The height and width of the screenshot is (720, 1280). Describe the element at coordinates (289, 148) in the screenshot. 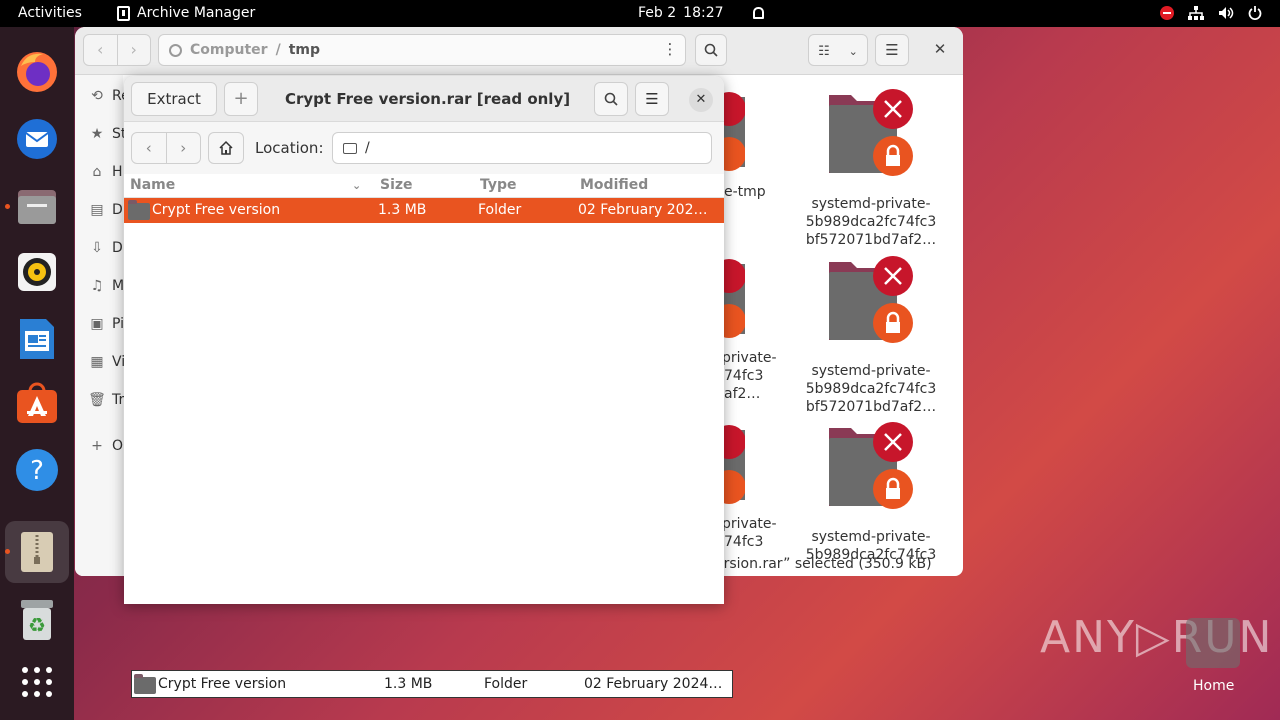

I see `location-label: Location:` at that location.